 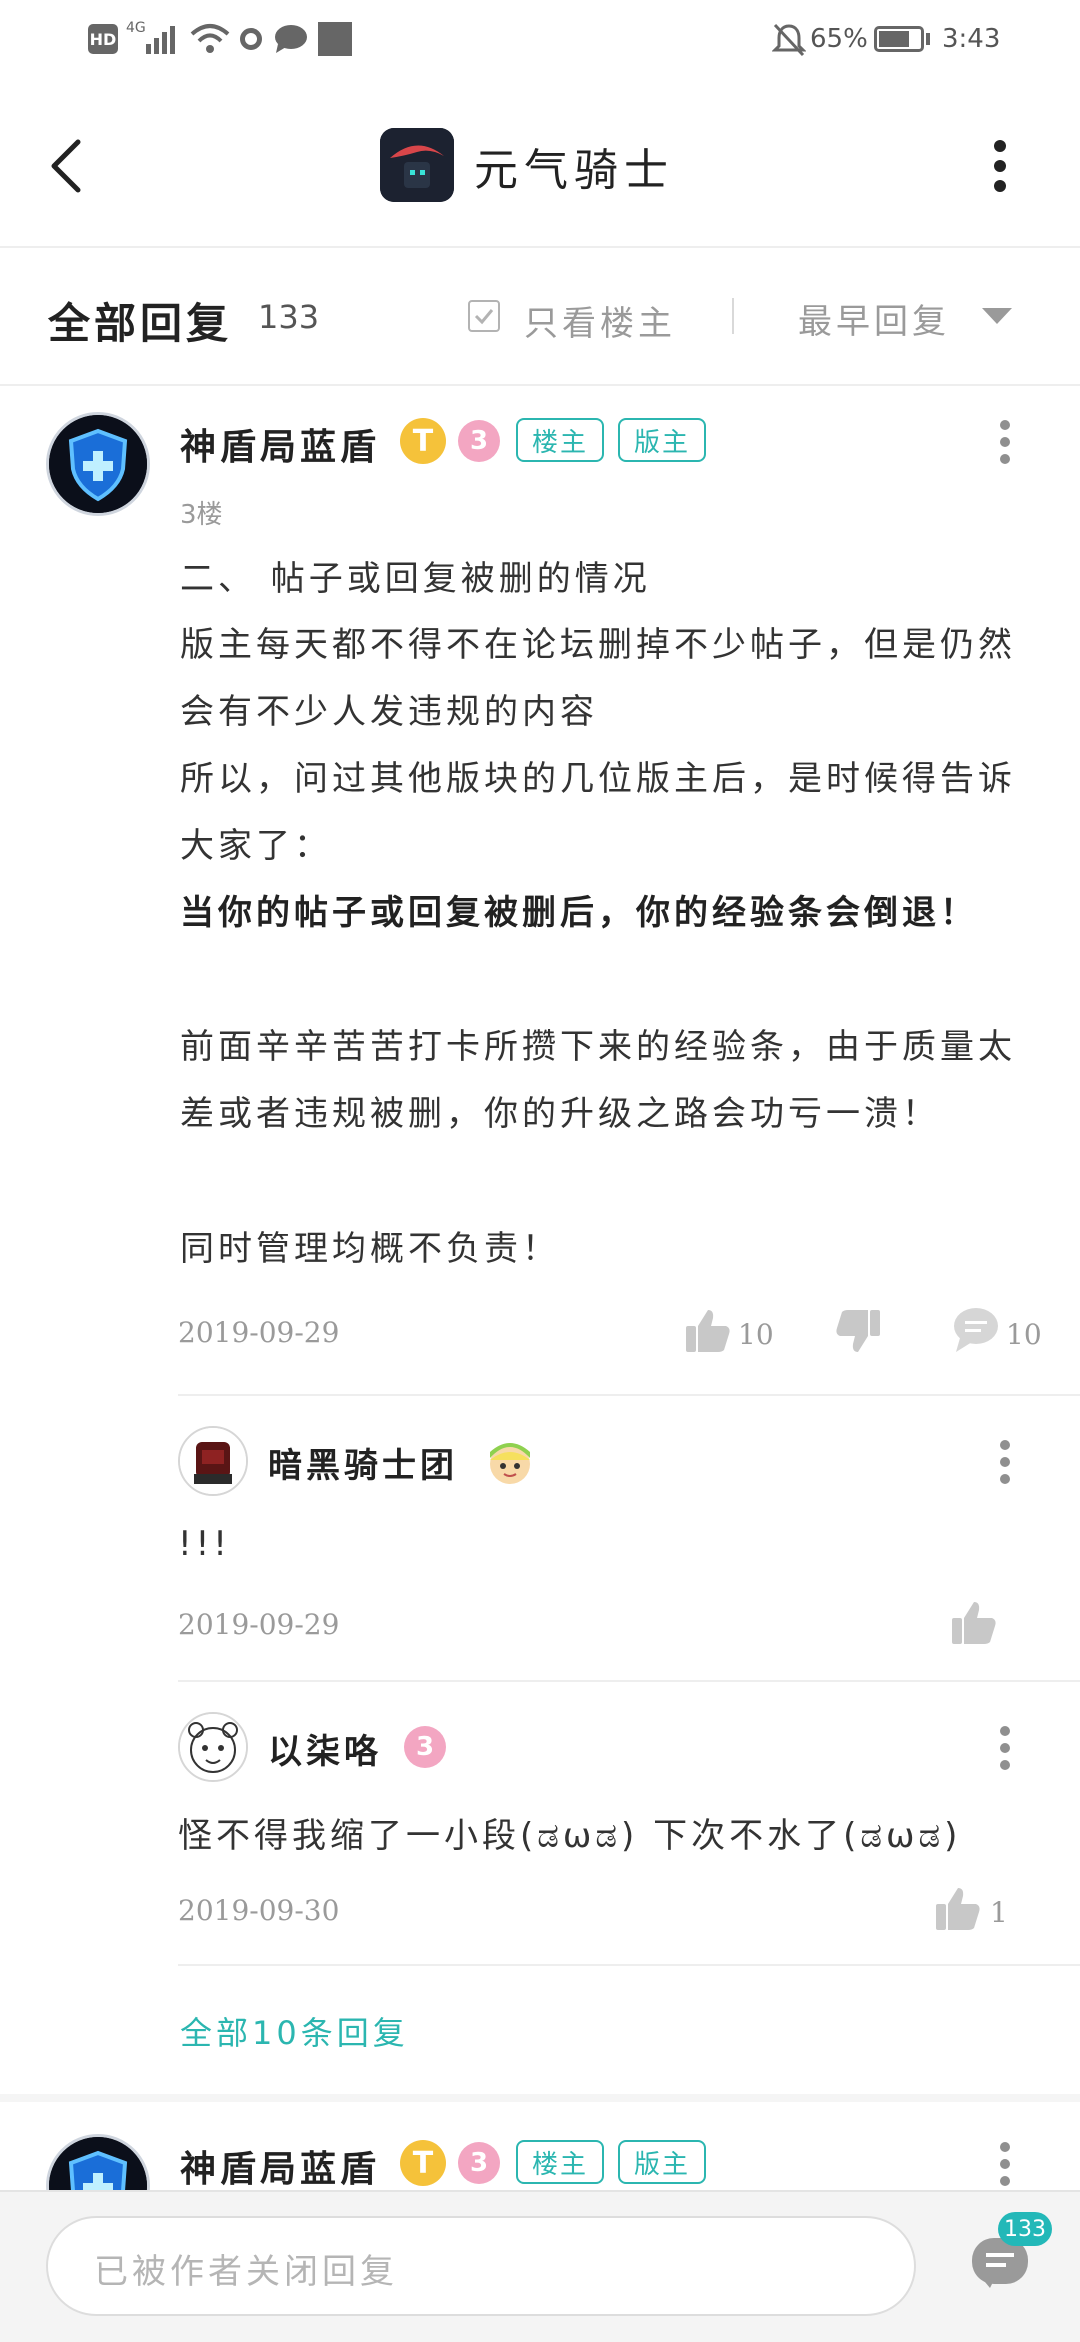 What do you see at coordinates (325, 1748) in the screenshot?
I see `reply-username: 以柒咯` at bounding box center [325, 1748].